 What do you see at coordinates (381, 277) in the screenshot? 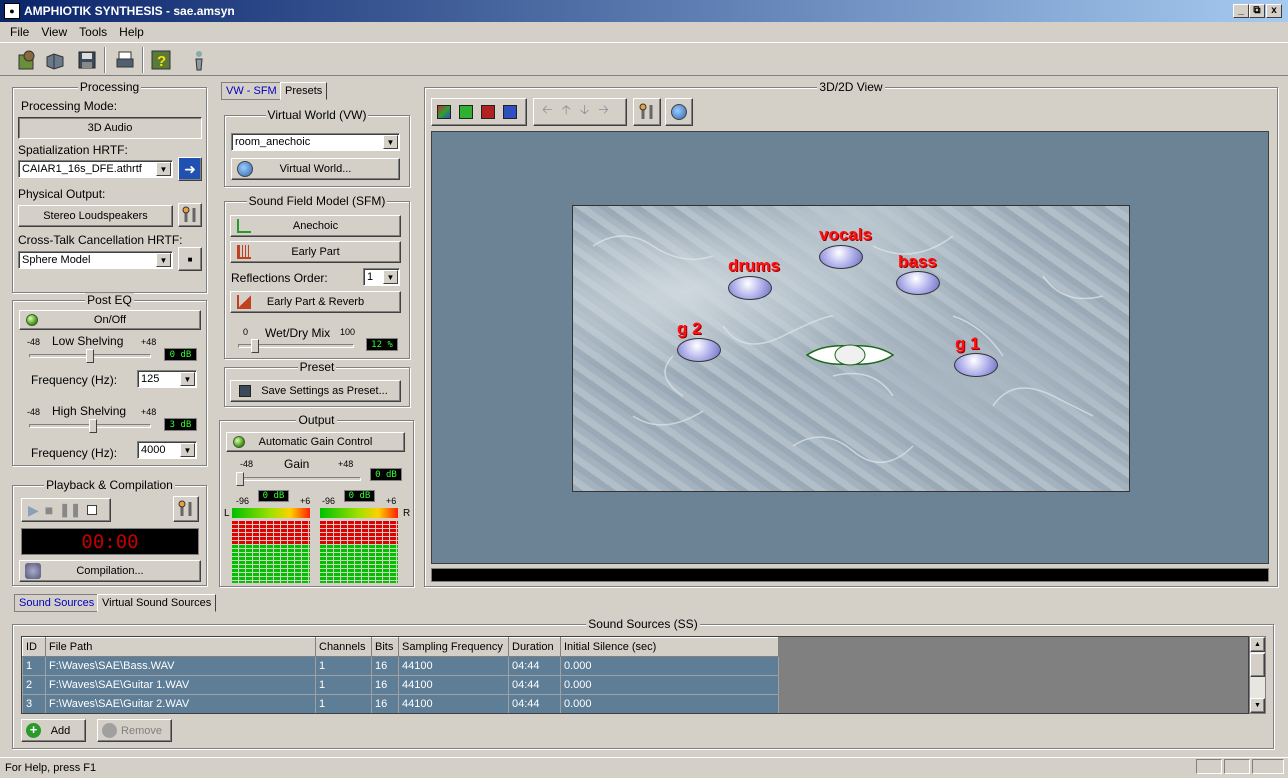
I see `reflections-order-select: 1 ▼` at bounding box center [381, 277].